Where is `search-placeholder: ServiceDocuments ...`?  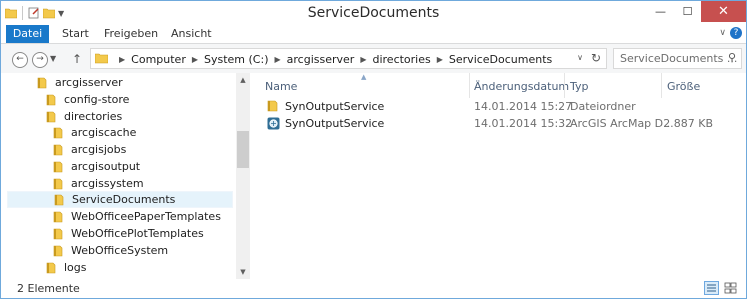
search-placeholder: ServiceDocuments ... is located at coordinates (679, 58).